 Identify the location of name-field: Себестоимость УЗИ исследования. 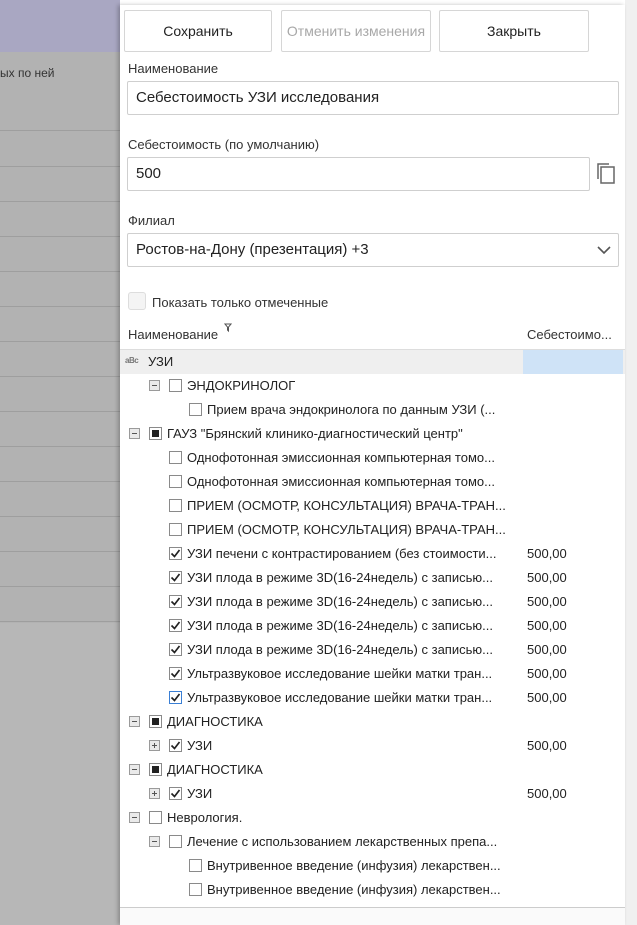
(373, 98).